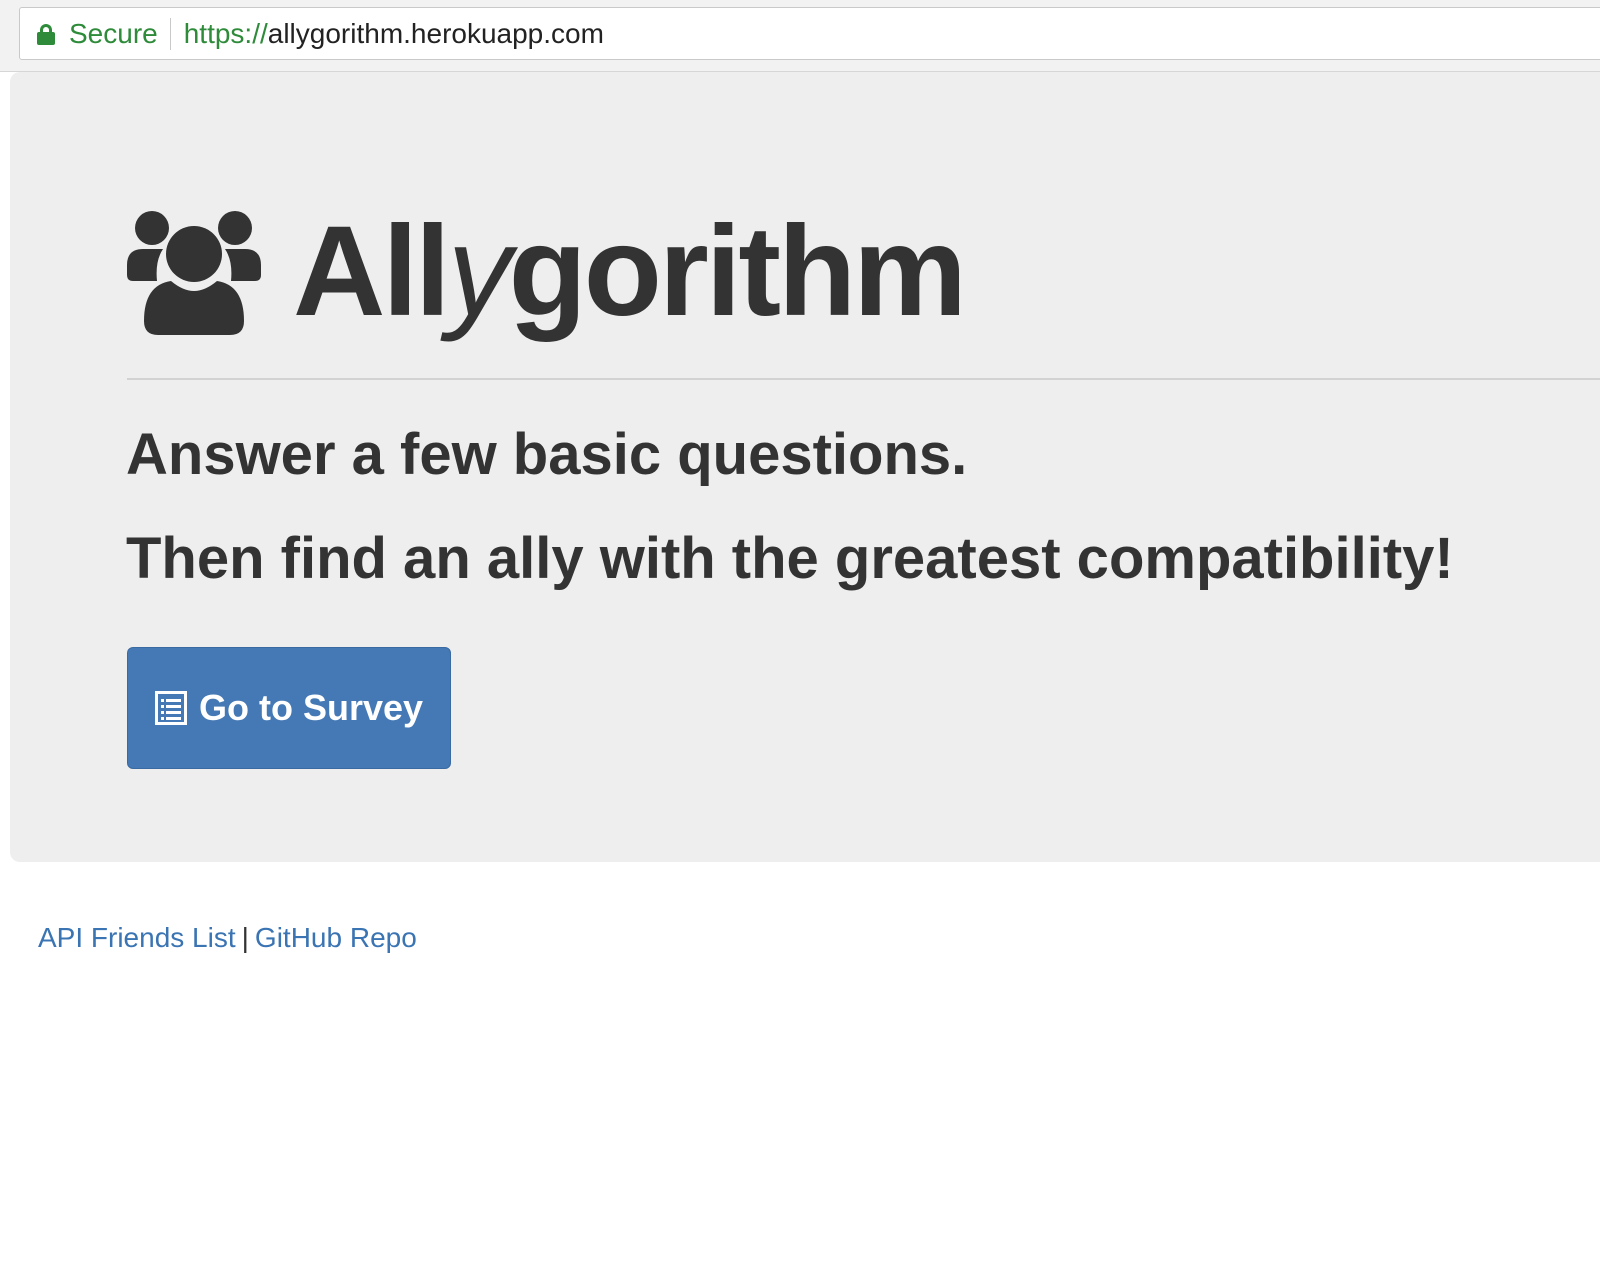 This screenshot has height=1280, width=1600. What do you see at coordinates (435, 33) in the screenshot?
I see `url-host: allygorithm.herokuapp.com` at bounding box center [435, 33].